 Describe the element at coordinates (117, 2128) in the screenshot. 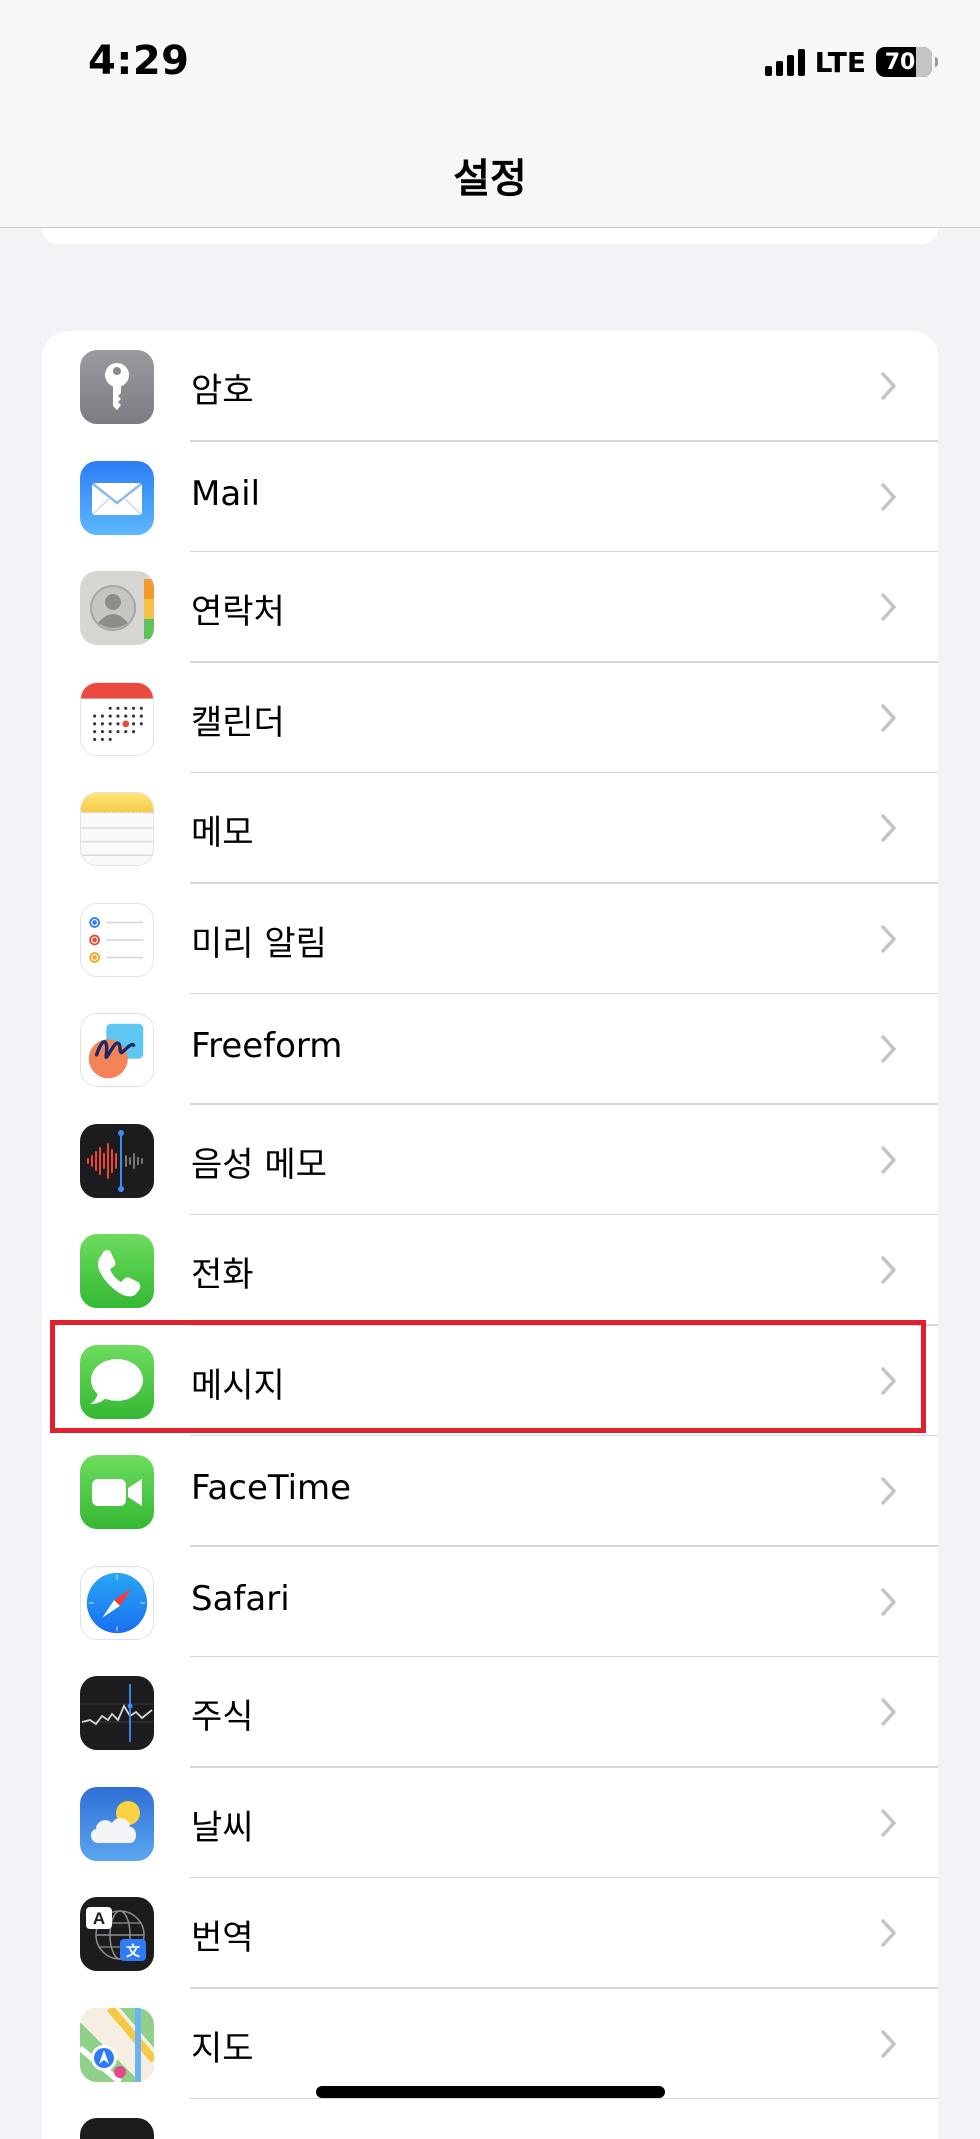

I see `partial-app-icon` at that location.